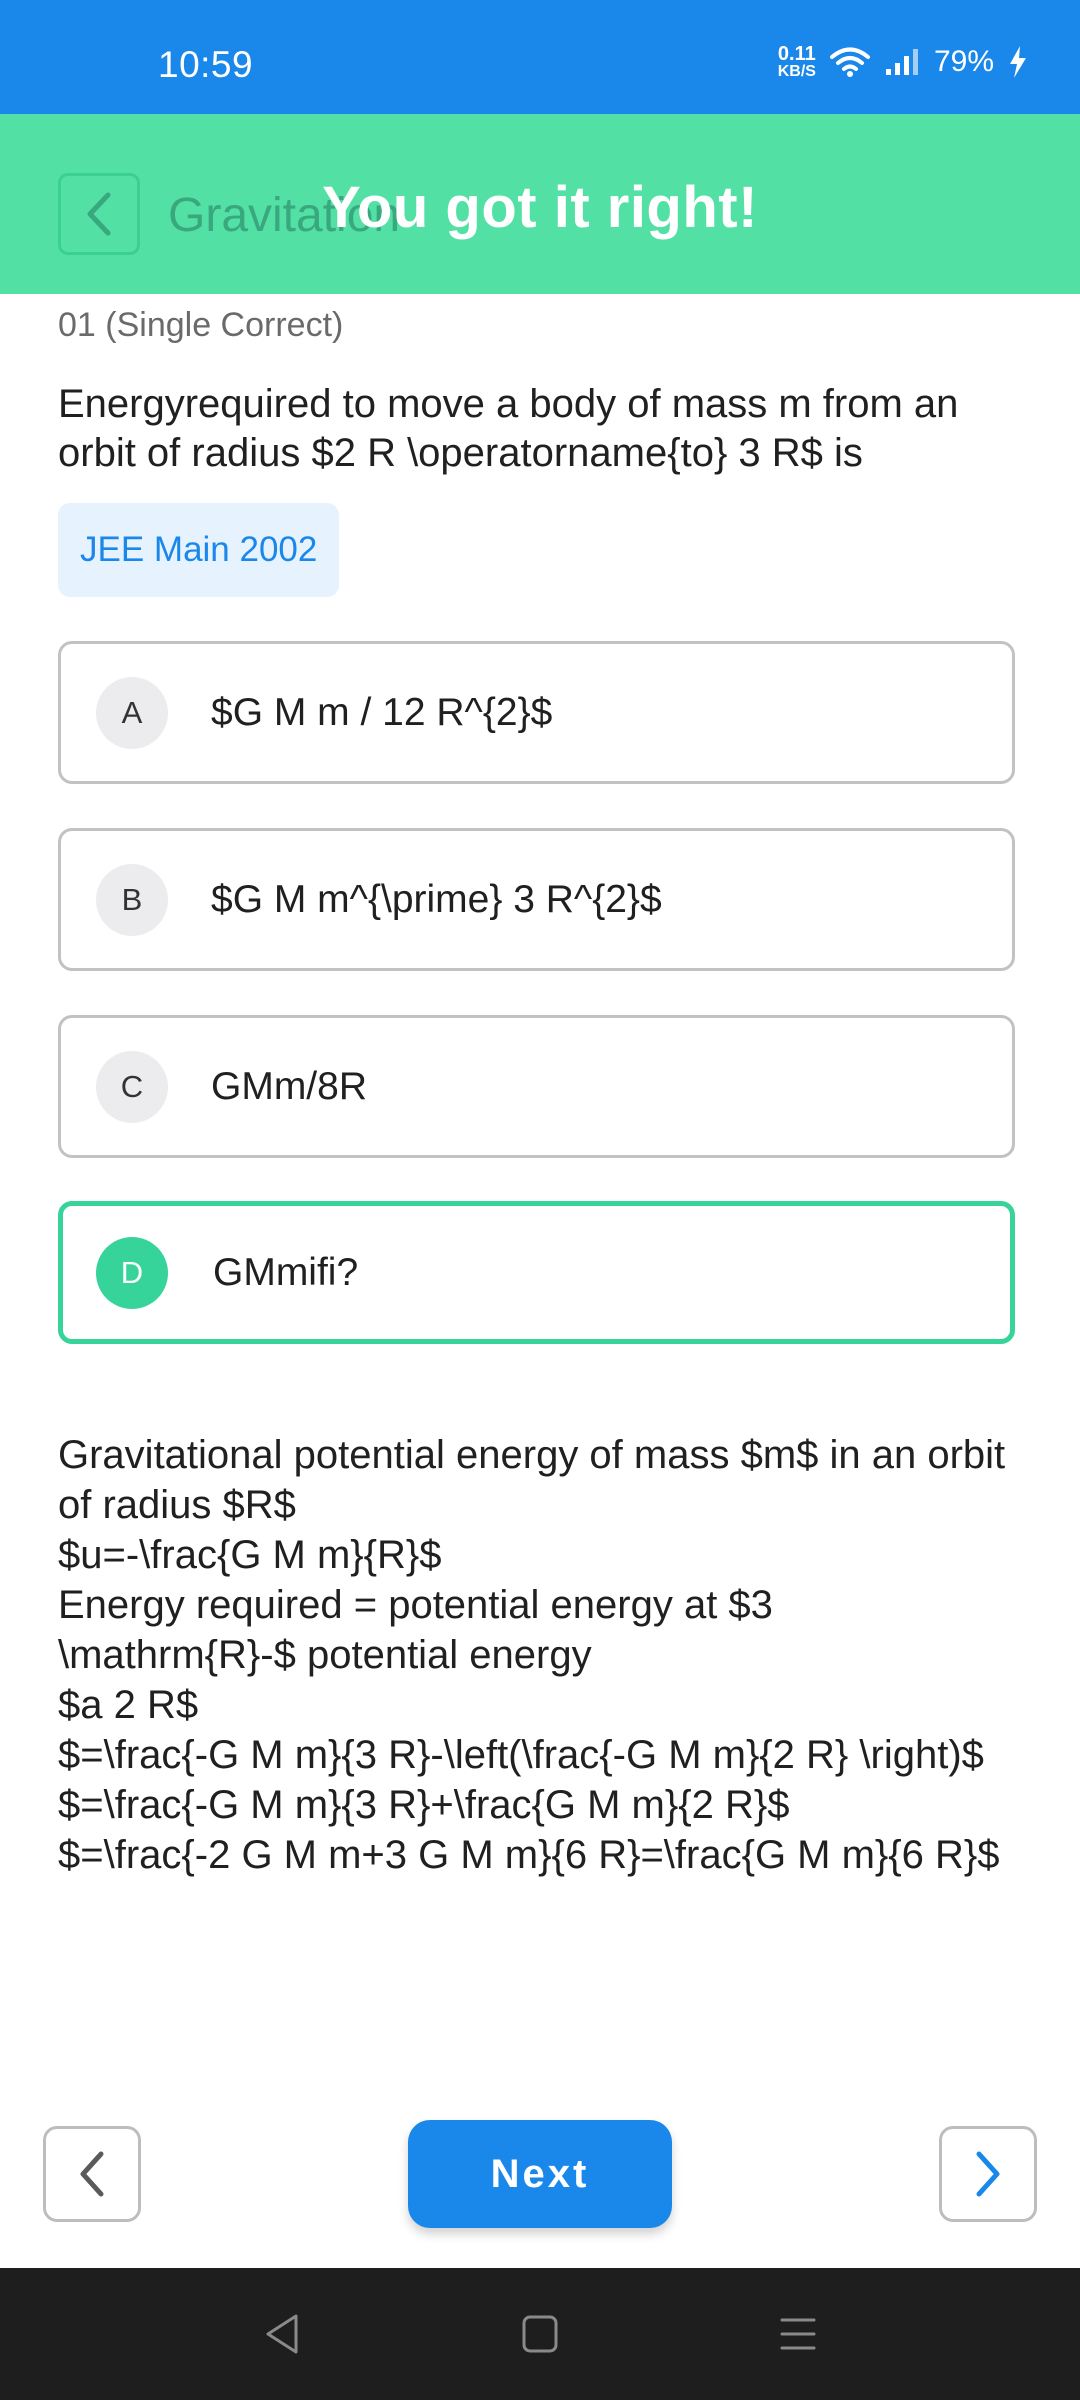 This screenshot has height=2400, width=1080. I want to click on status-icons: 0.11 KB/S 79%, so click(903, 62).